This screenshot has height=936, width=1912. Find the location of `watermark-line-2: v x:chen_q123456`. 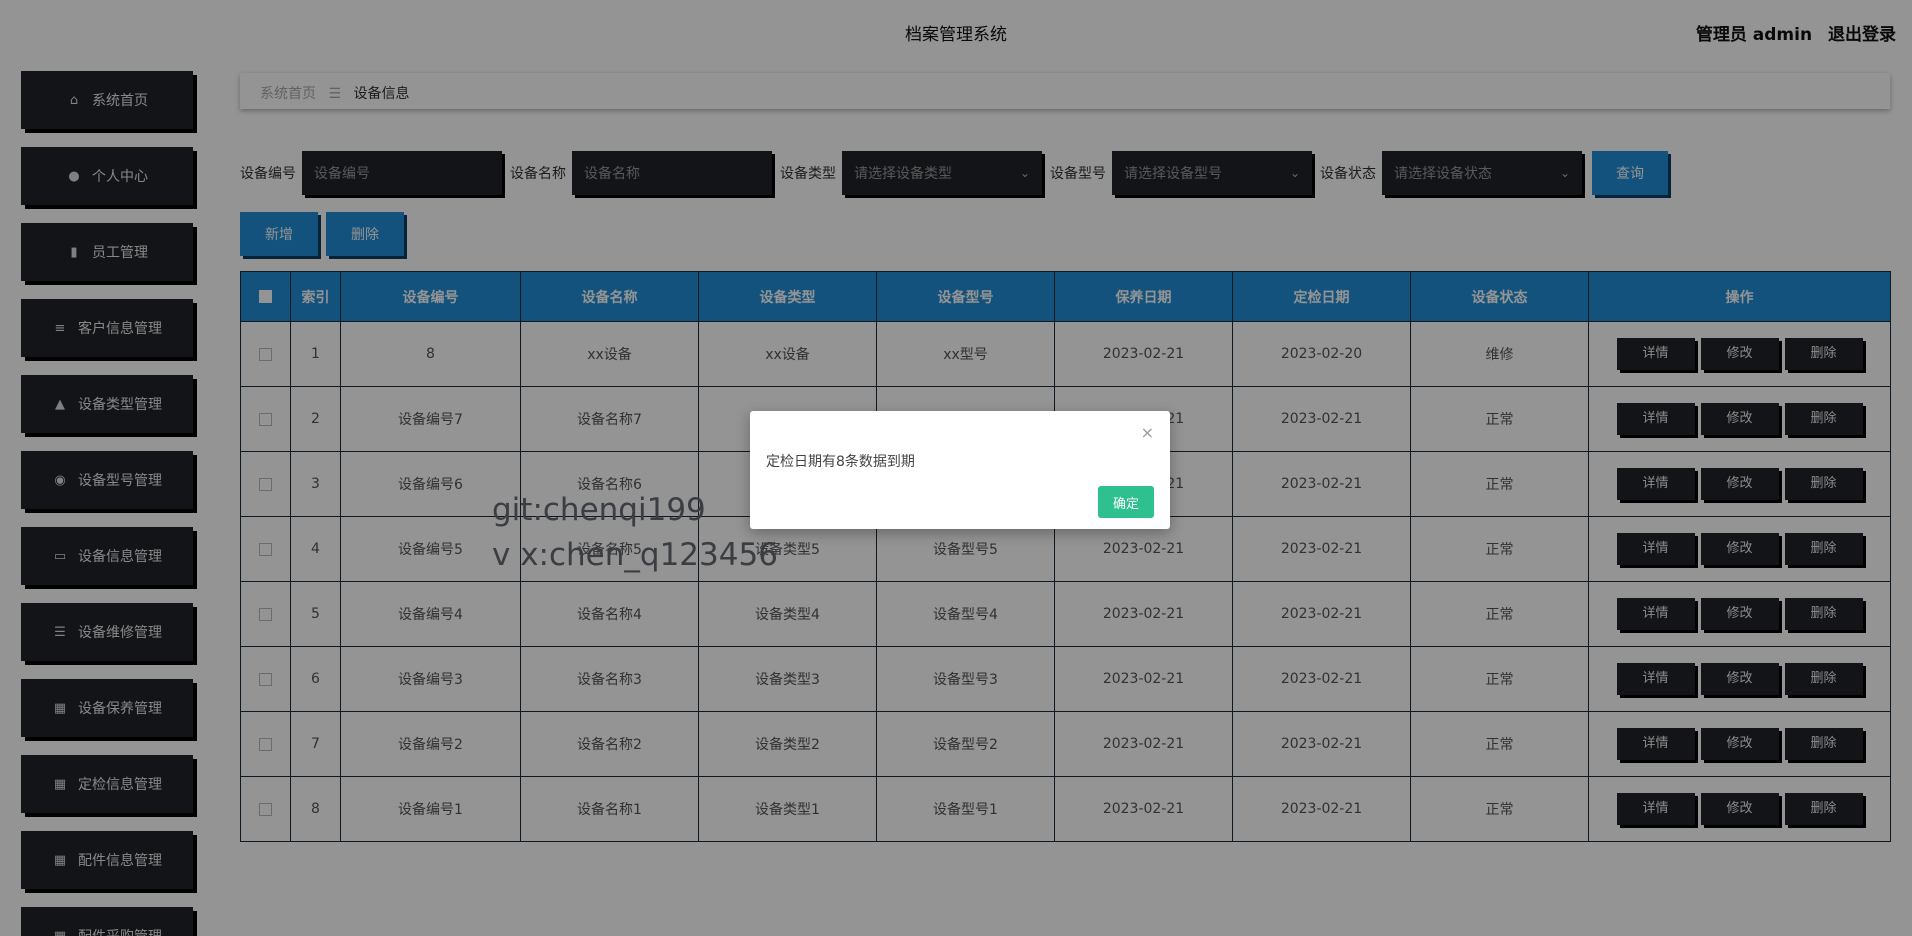

watermark-line-2: v x:chen_q123456 is located at coordinates (635, 555).